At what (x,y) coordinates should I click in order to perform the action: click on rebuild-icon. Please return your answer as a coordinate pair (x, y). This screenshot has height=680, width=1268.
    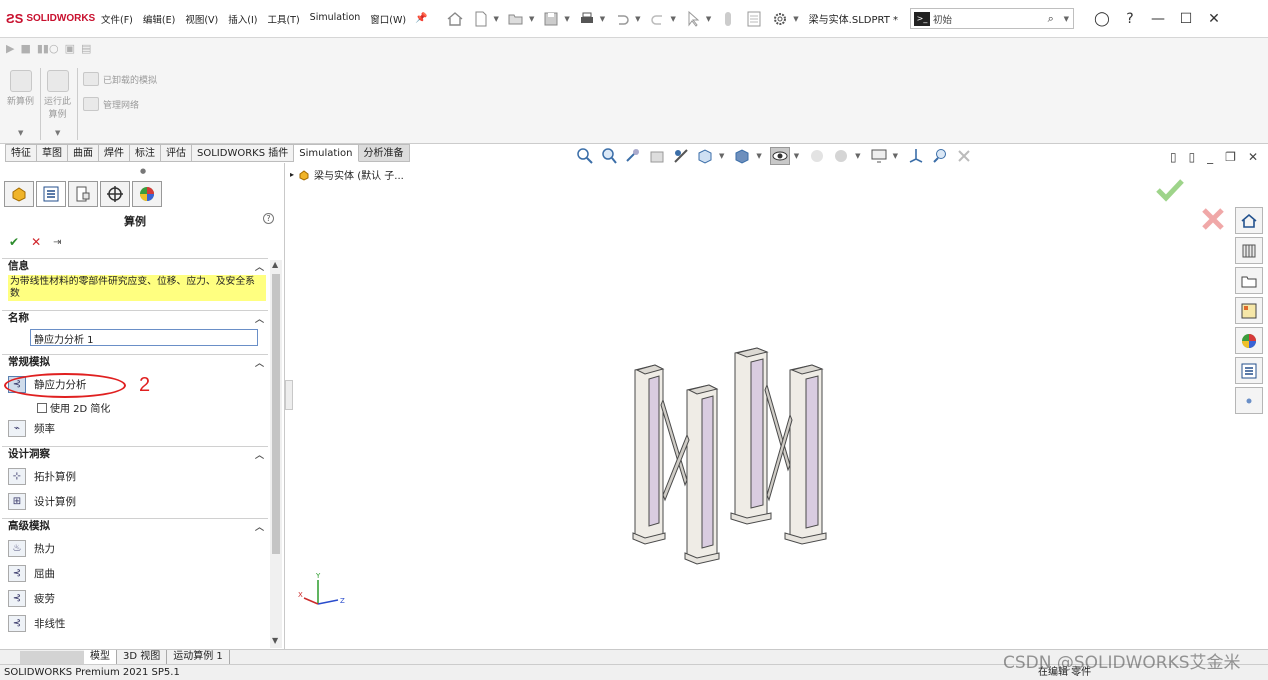
    Looking at the image, I should click on (728, 19).